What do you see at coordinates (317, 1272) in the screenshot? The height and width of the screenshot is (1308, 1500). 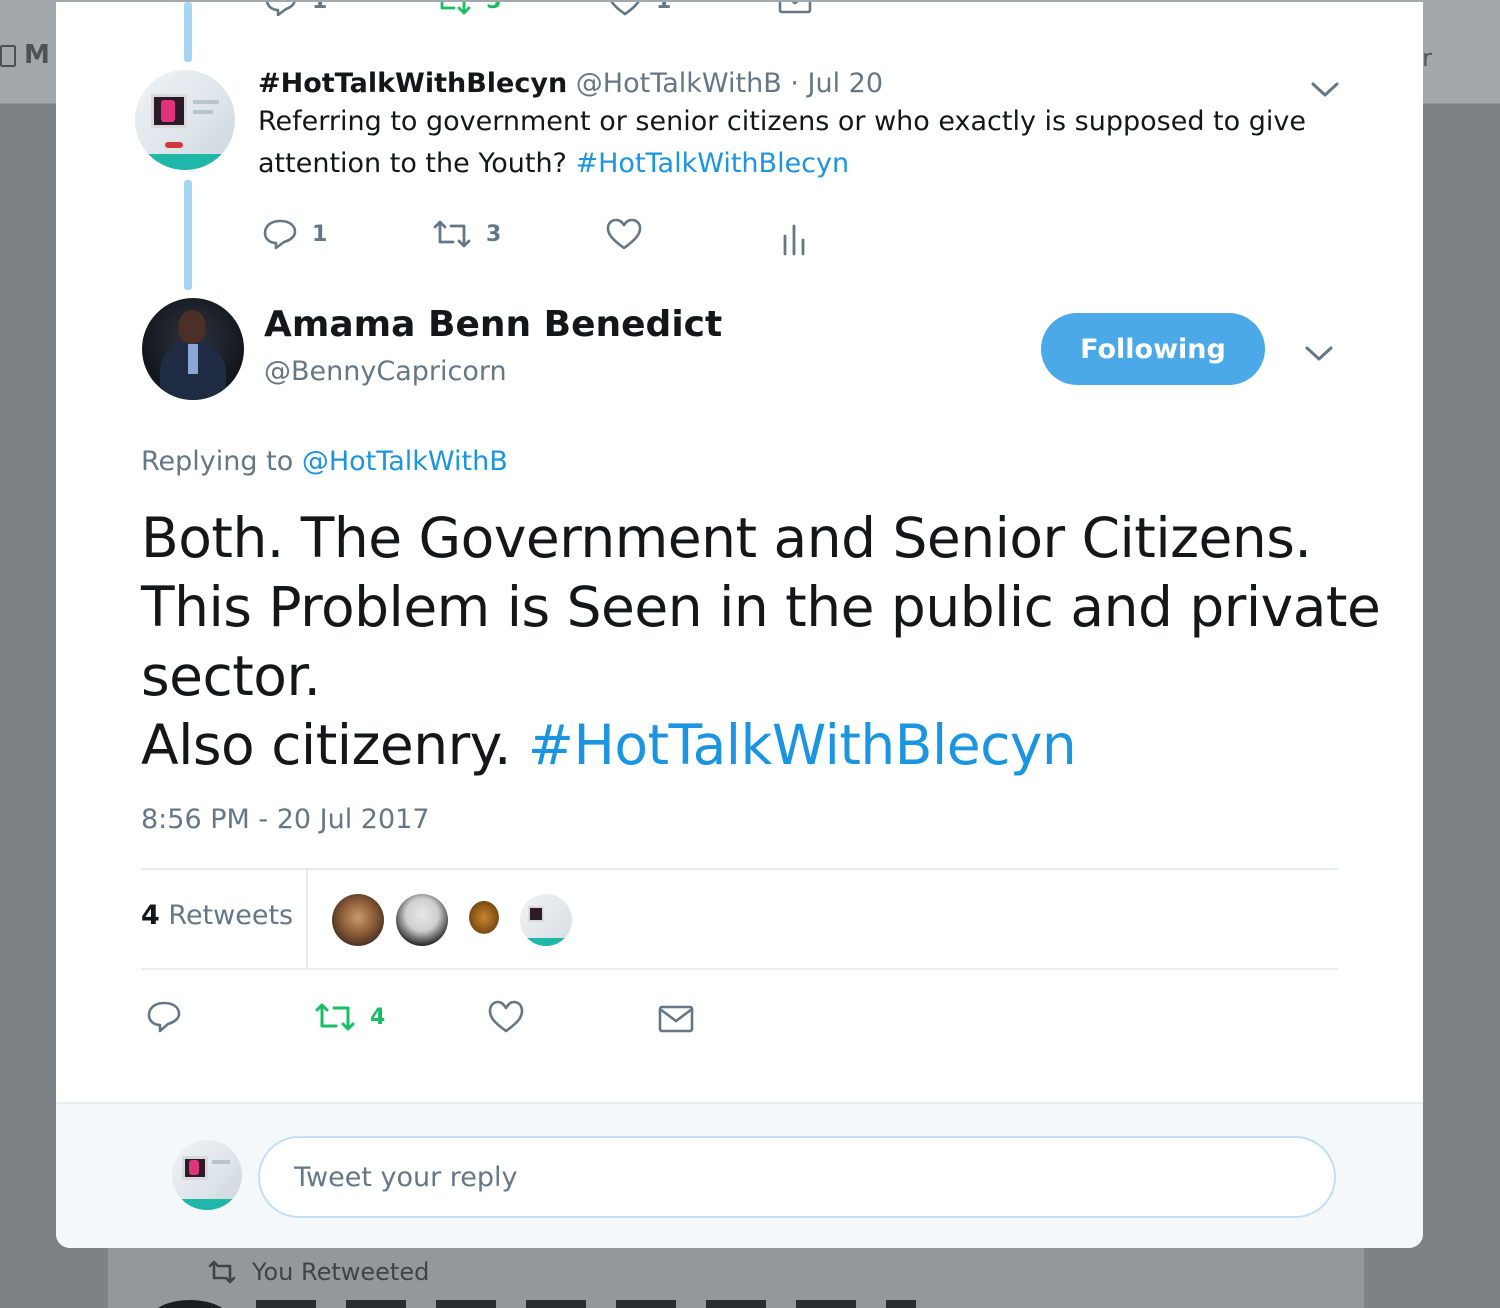 I see `background-you-retweeted: You Retweeted` at bounding box center [317, 1272].